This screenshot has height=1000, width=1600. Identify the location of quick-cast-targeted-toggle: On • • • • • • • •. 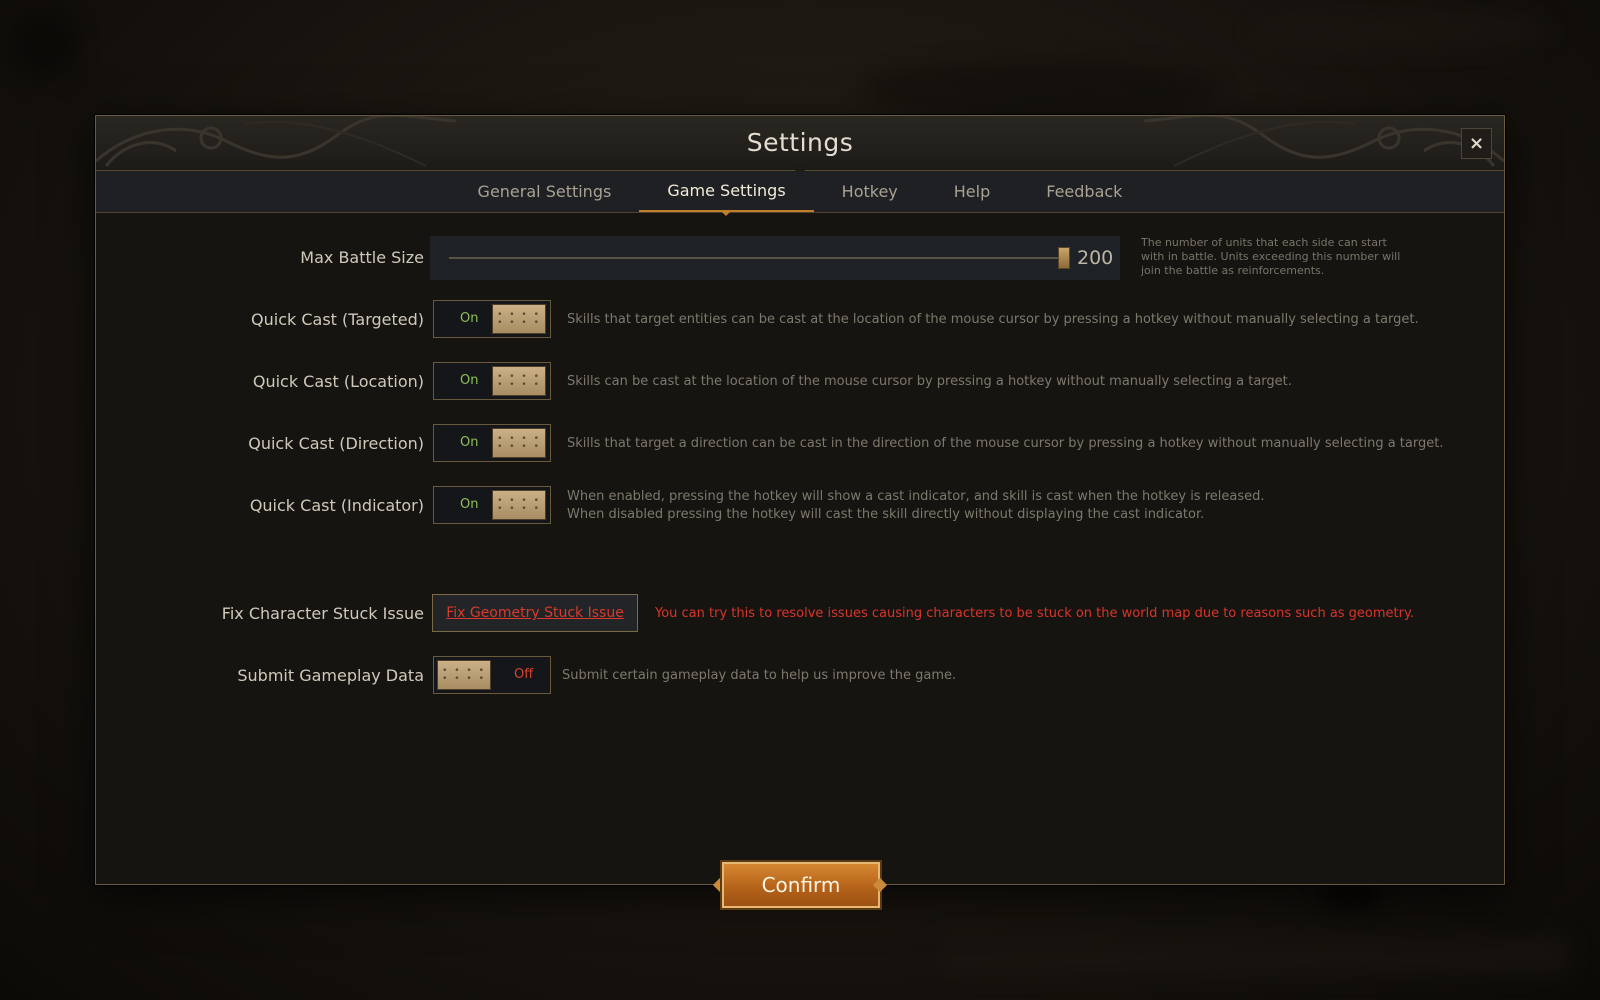
(492, 319).